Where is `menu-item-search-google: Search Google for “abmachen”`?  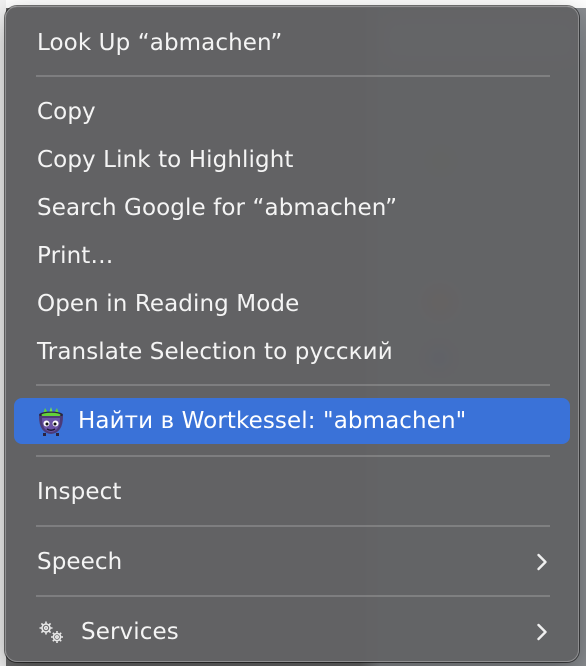
menu-item-search-google: Search Google for “abmachen” is located at coordinates (292, 208).